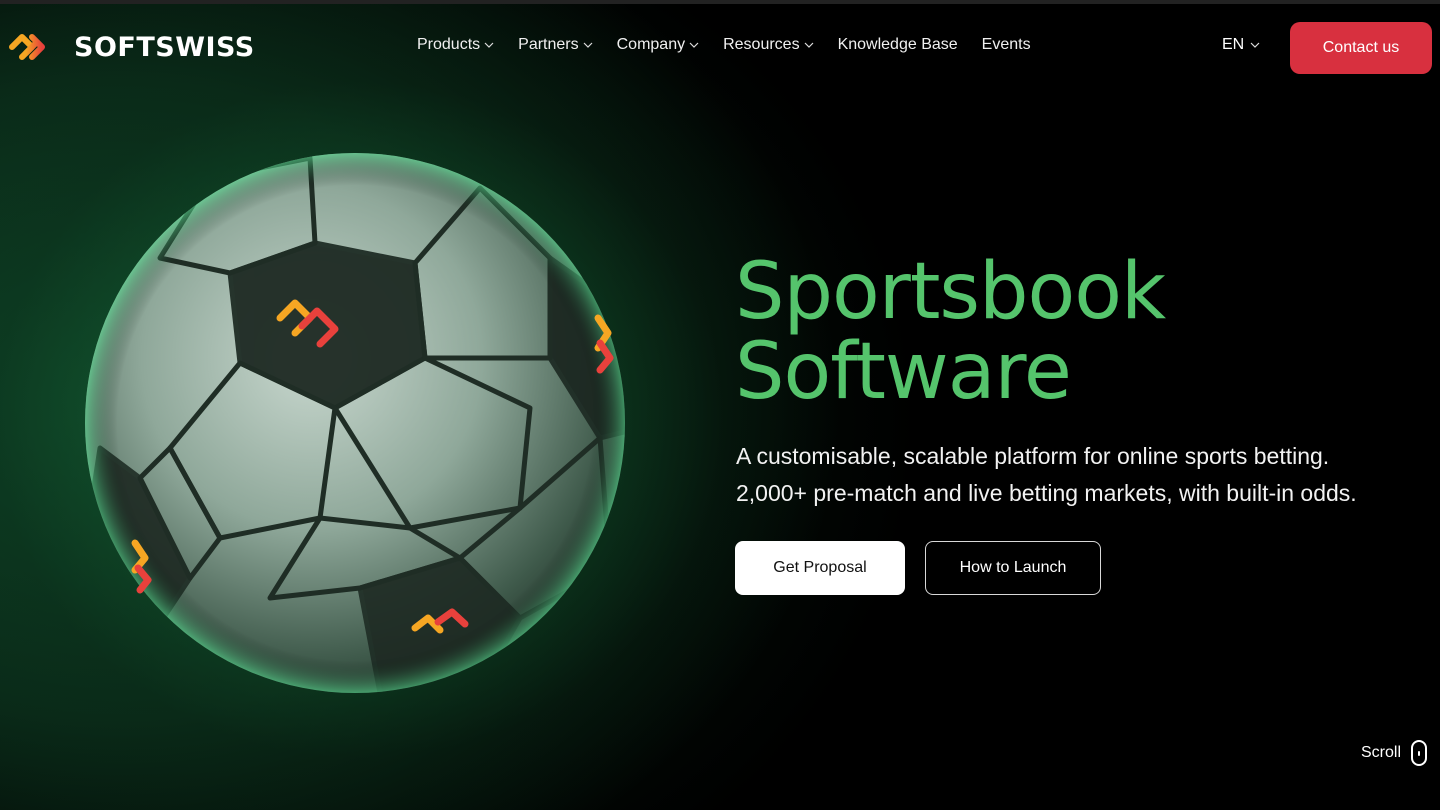  I want to click on nav-item-products: Products, so click(455, 45).